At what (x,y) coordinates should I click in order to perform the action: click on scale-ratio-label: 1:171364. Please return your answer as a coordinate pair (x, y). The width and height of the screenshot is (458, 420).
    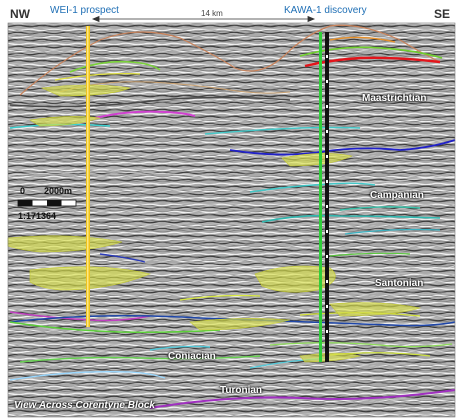
    Looking at the image, I should click on (37, 216).